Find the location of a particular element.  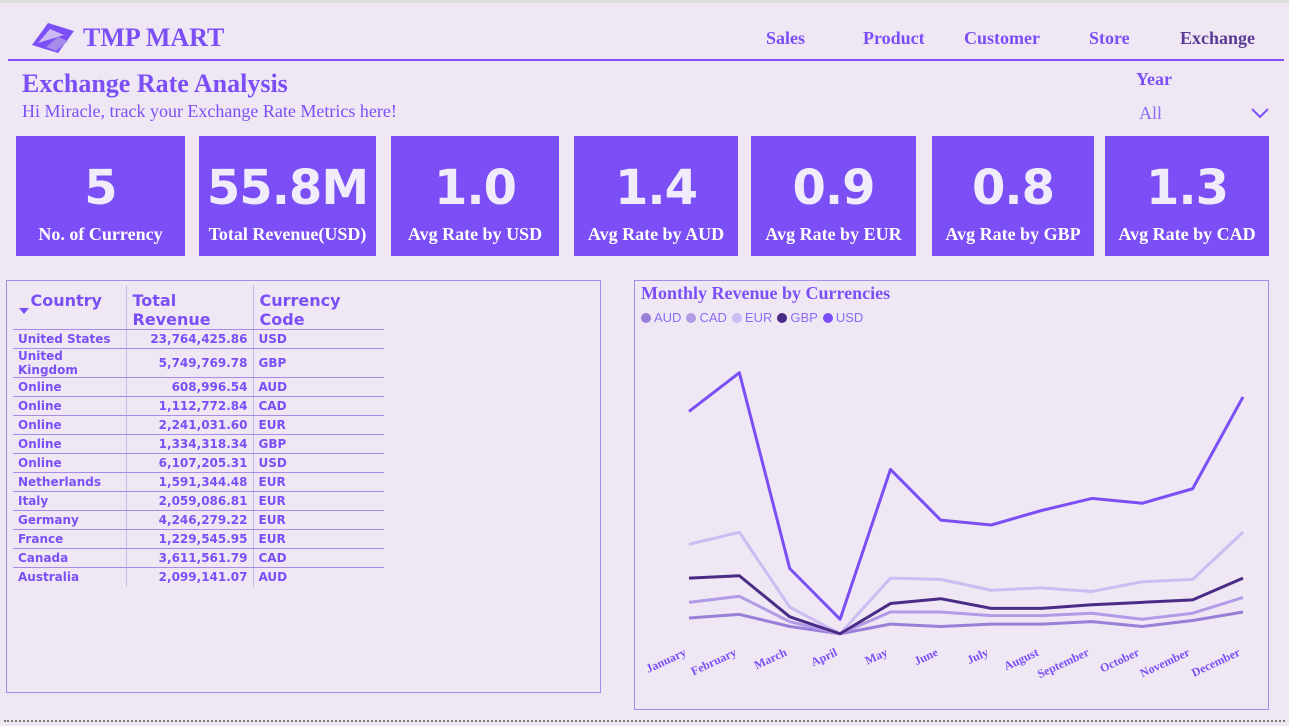

kpi-value: 1.4 is located at coordinates (656, 188).